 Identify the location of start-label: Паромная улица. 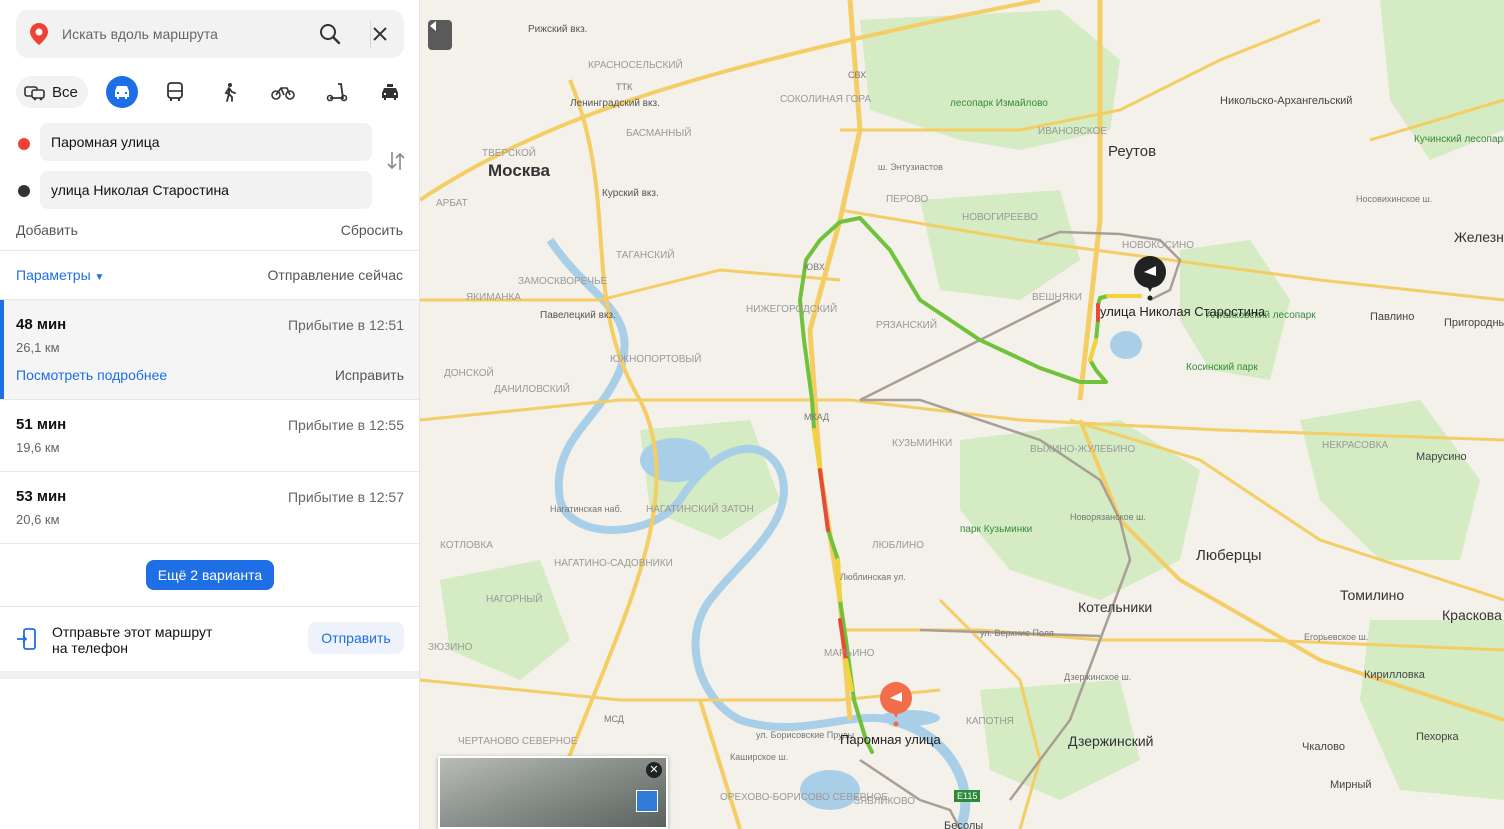
(891, 739).